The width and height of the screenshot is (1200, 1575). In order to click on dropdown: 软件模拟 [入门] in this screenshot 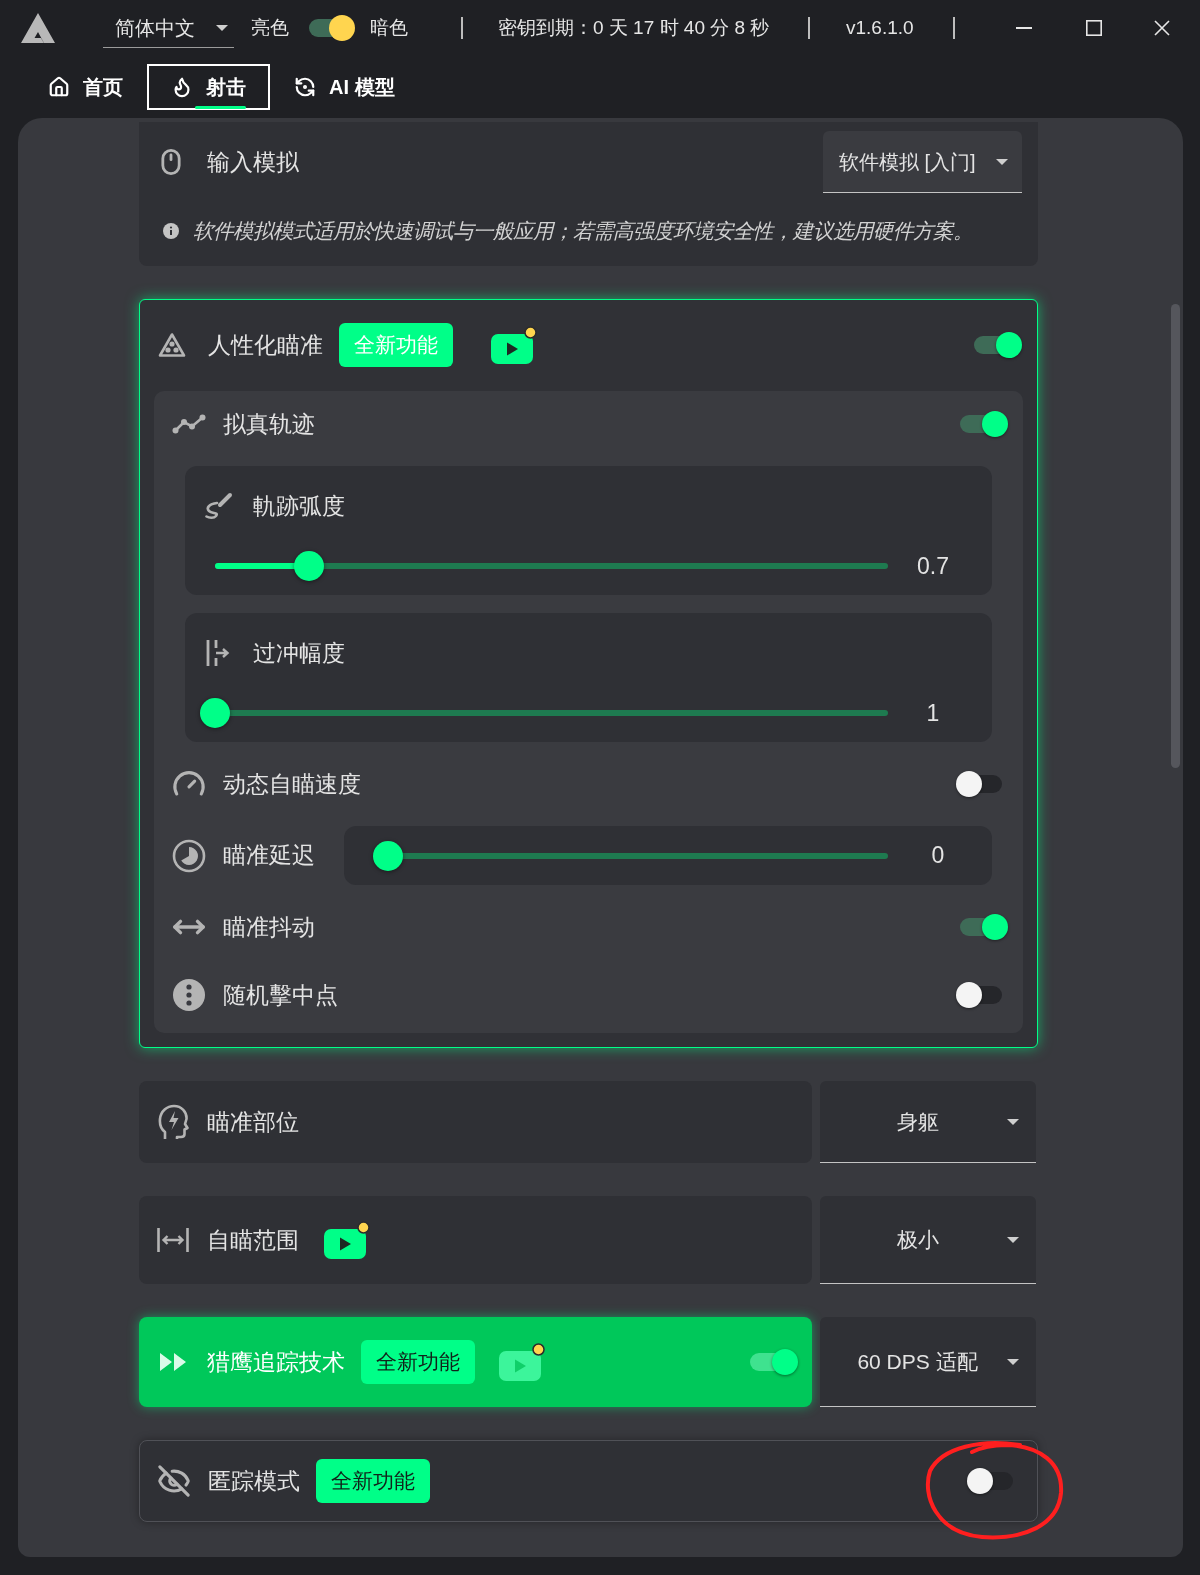, I will do `click(922, 162)`.